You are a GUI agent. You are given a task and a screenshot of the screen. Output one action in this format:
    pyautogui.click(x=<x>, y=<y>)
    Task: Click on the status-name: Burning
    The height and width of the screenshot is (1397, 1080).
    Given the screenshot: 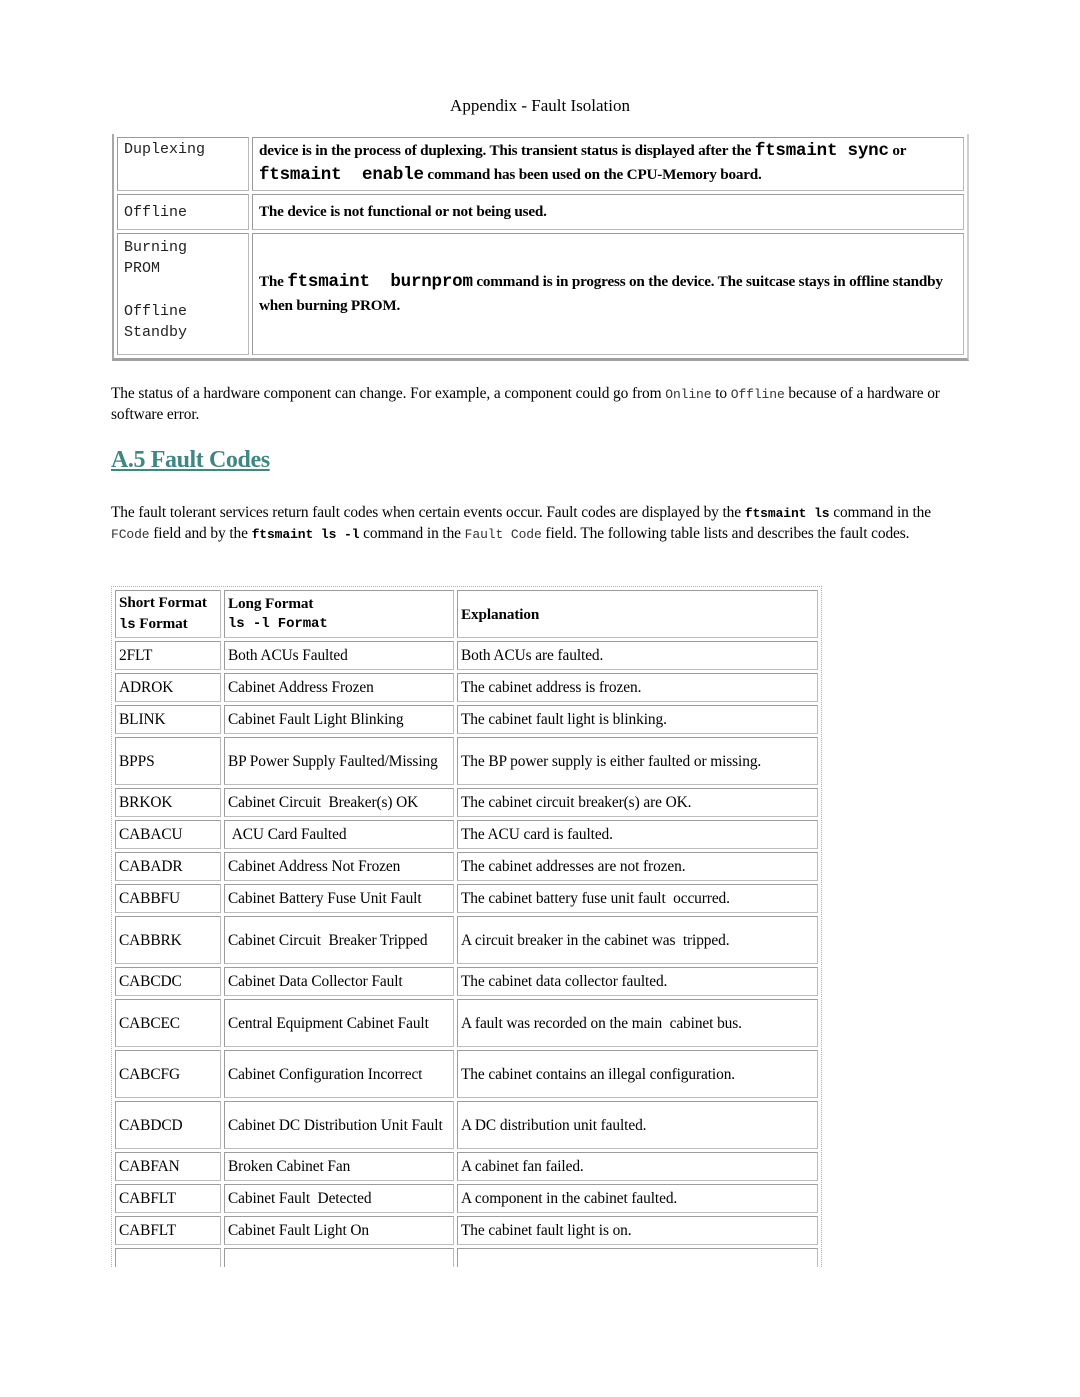 What is the action you would take?
    pyautogui.click(x=156, y=247)
    